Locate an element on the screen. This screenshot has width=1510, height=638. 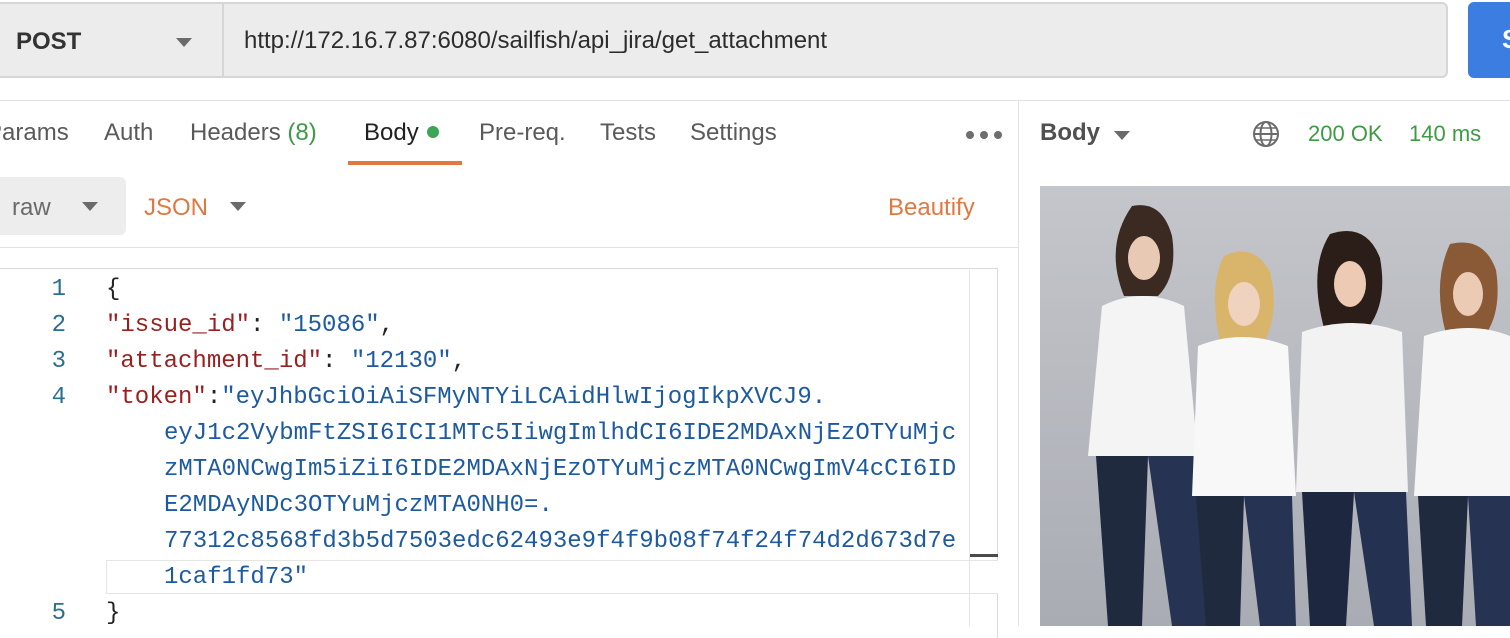
response-body-select: Body is located at coordinates (1070, 133).